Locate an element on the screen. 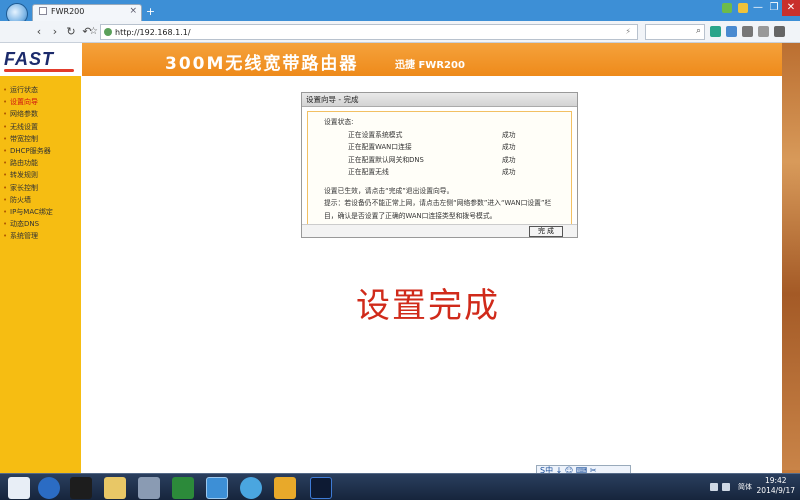  browser-taskbar-icon is located at coordinates (217, 488).